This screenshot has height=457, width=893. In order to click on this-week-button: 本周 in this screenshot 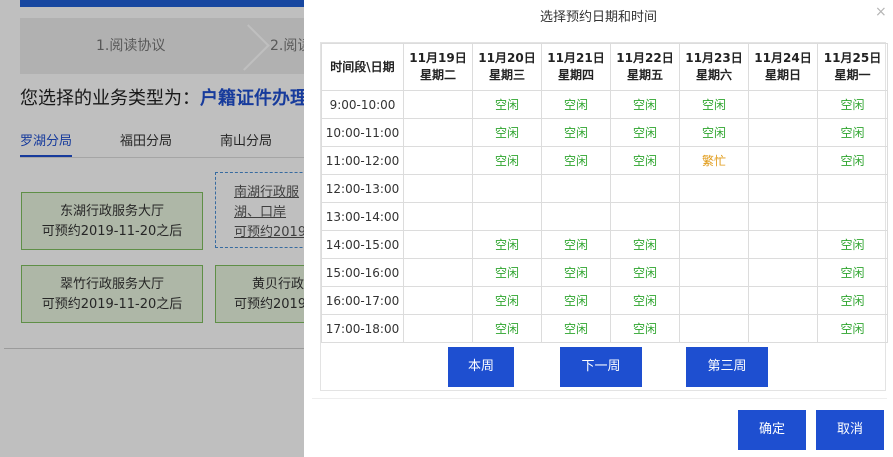, I will do `click(481, 367)`.